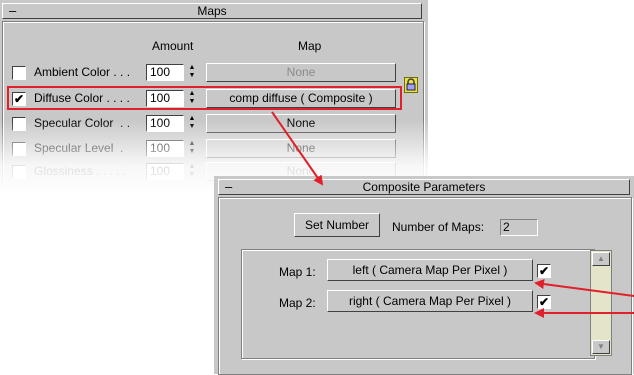 Image resolution: width=634 pixels, height=375 pixels. Describe the element at coordinates (301, 123) in the screenshot. I see `specular-color-map-button: None` at that location.